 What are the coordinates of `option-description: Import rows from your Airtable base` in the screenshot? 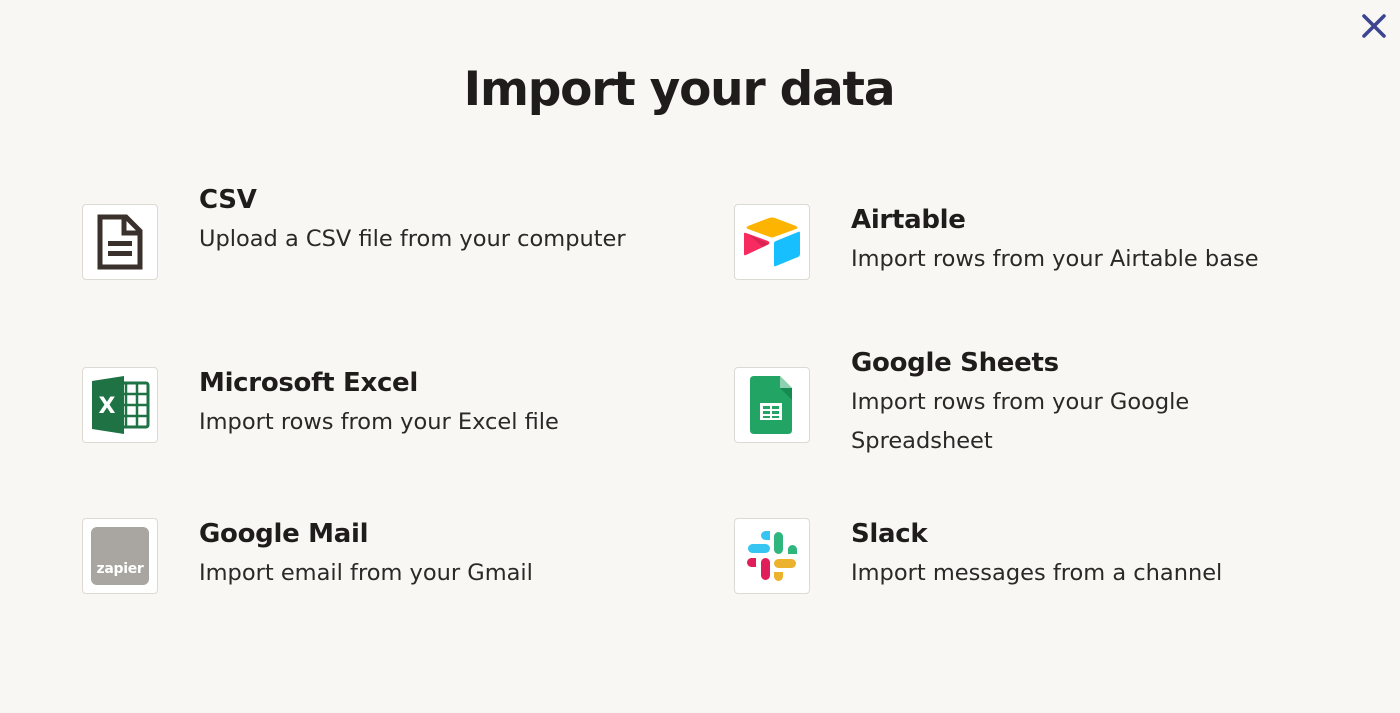 It's located at (1055, 259).